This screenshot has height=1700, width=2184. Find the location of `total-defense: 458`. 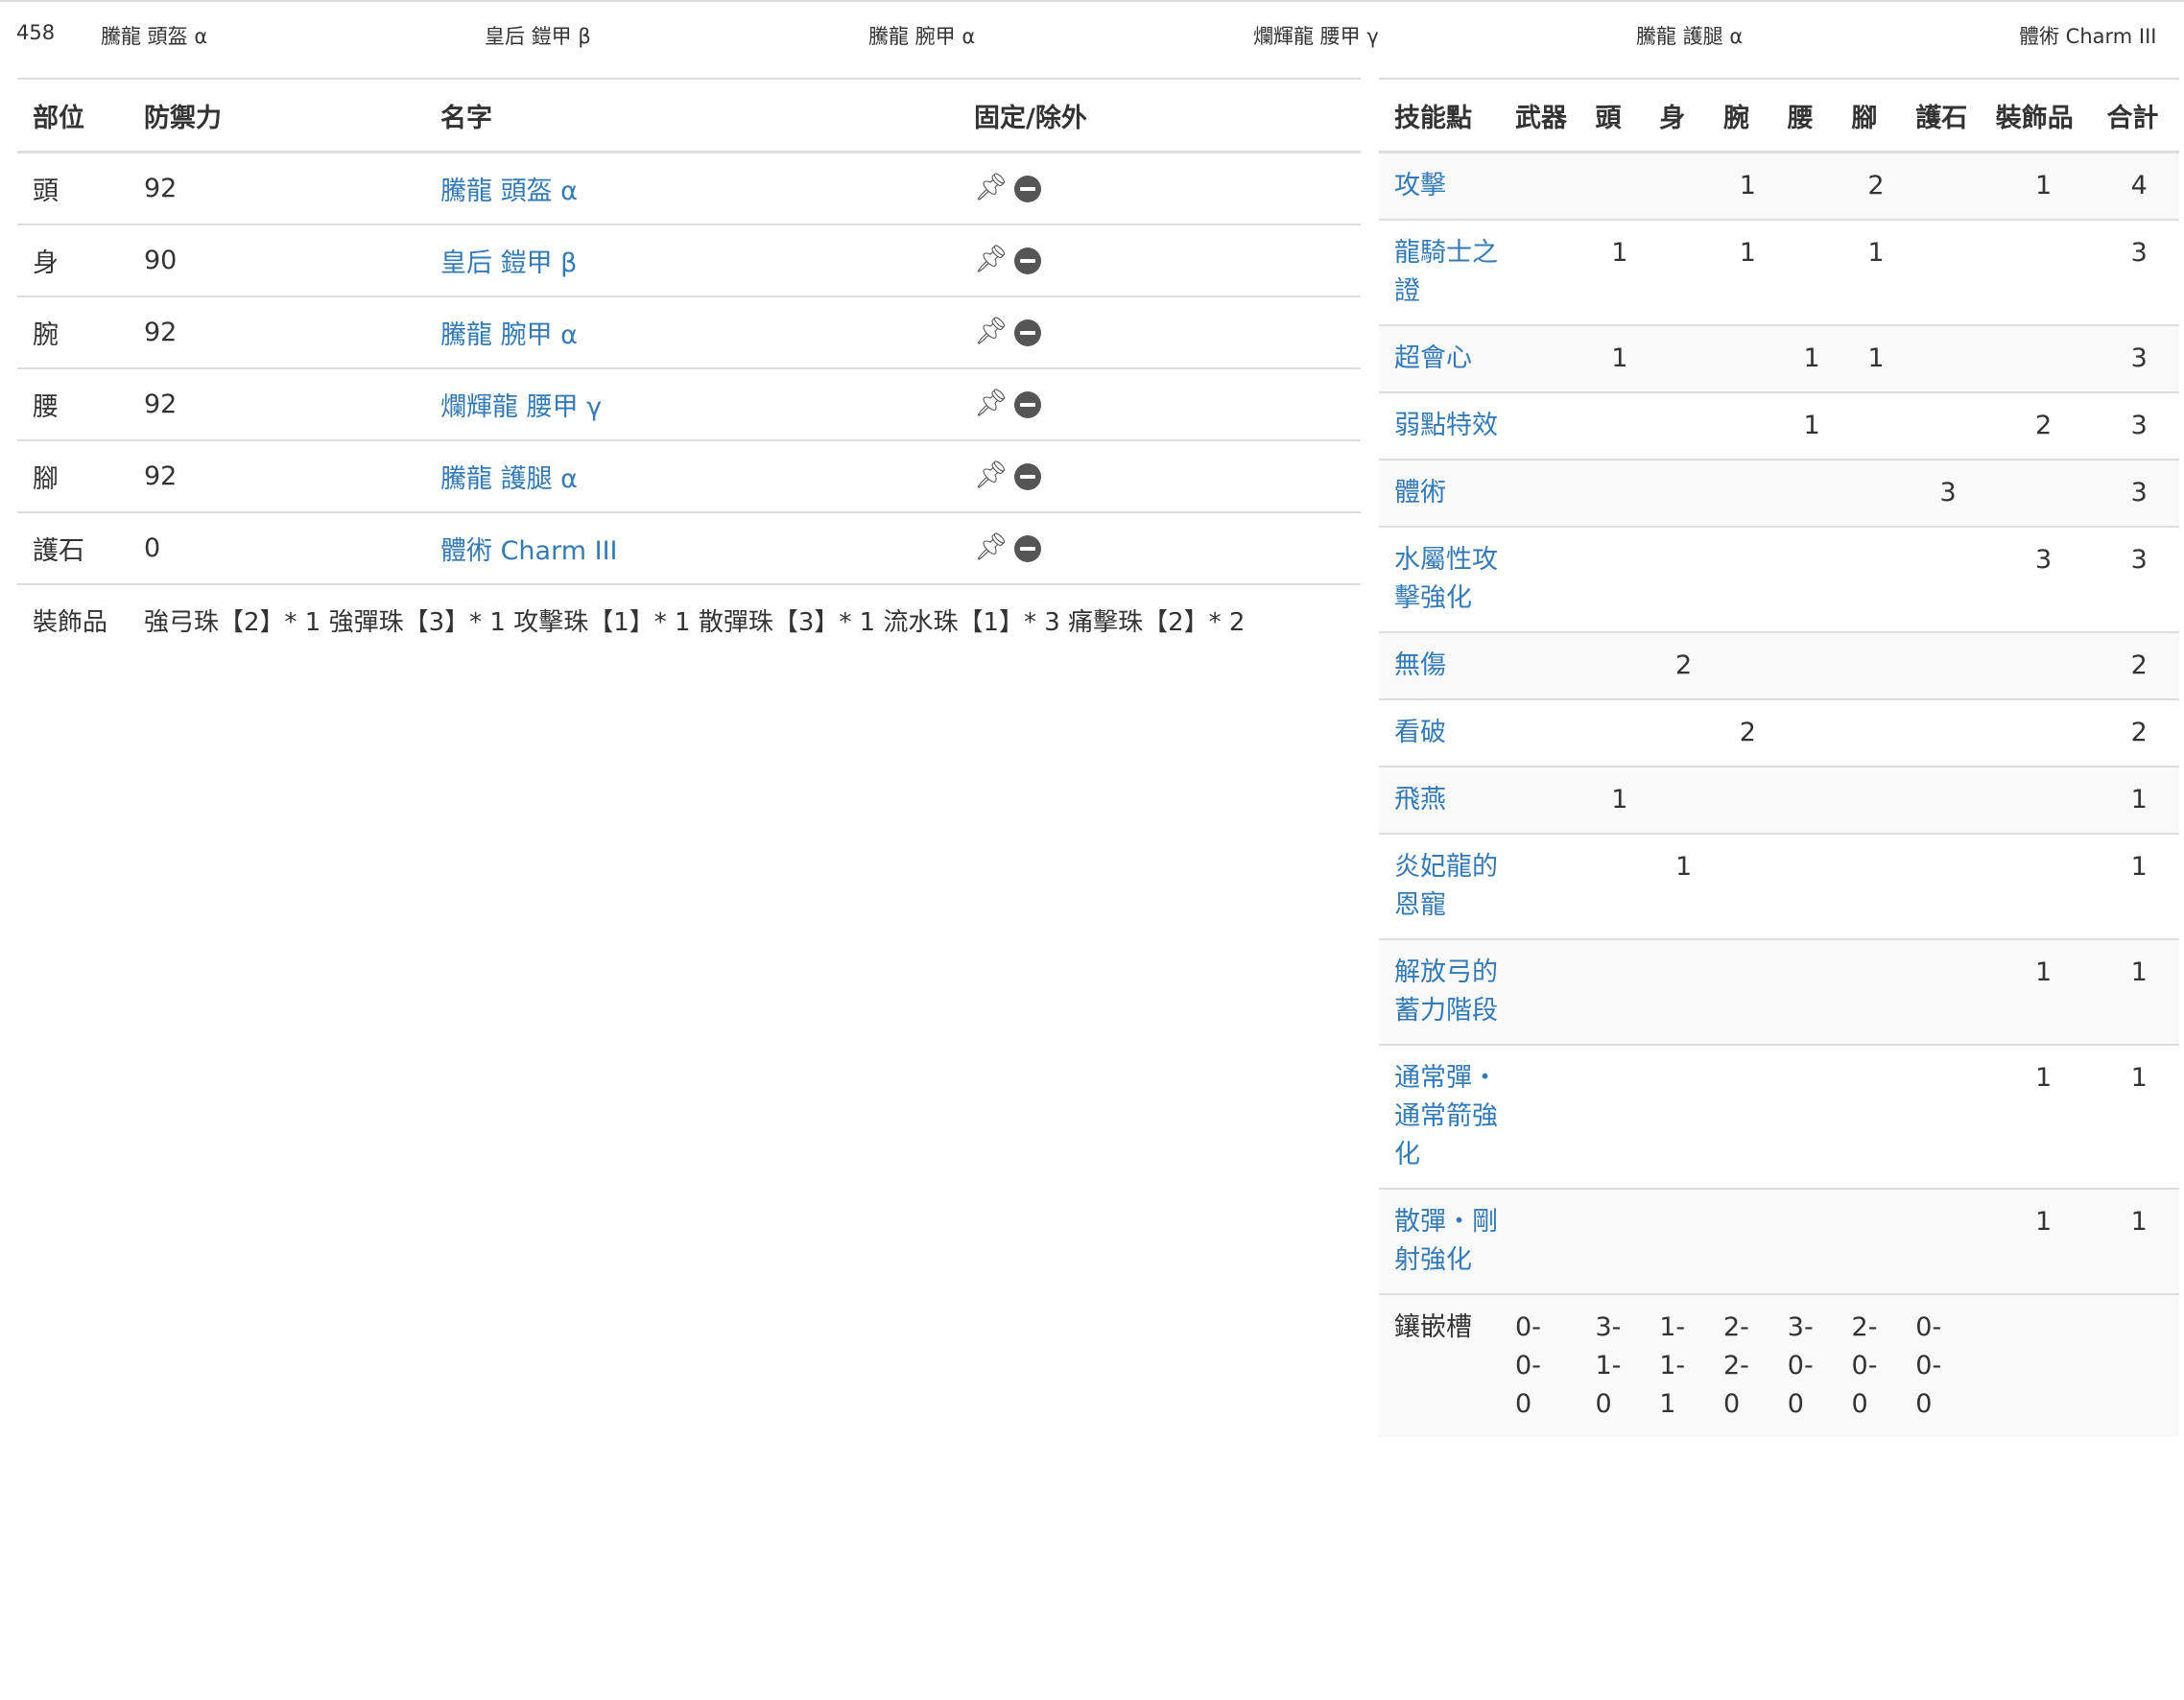

total-defense: 458 is located at coordinates (36, 32).